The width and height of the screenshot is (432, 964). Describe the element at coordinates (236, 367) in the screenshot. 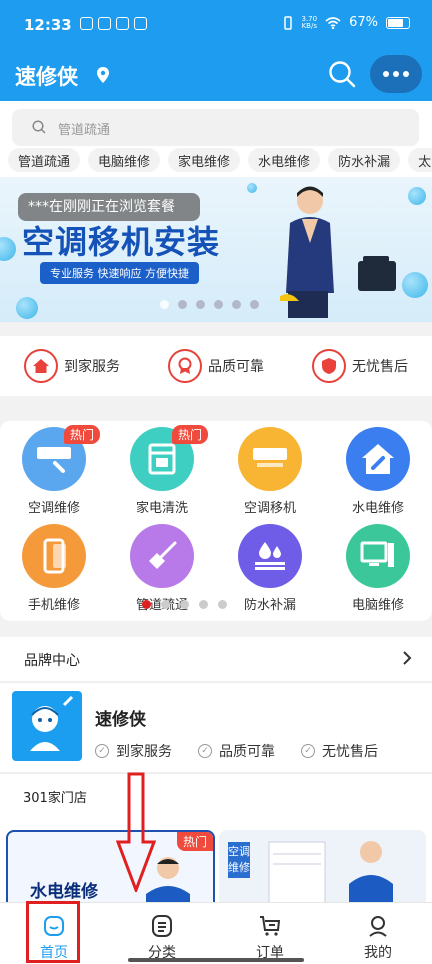

I see `feature-label: 品质可靠` at that location.